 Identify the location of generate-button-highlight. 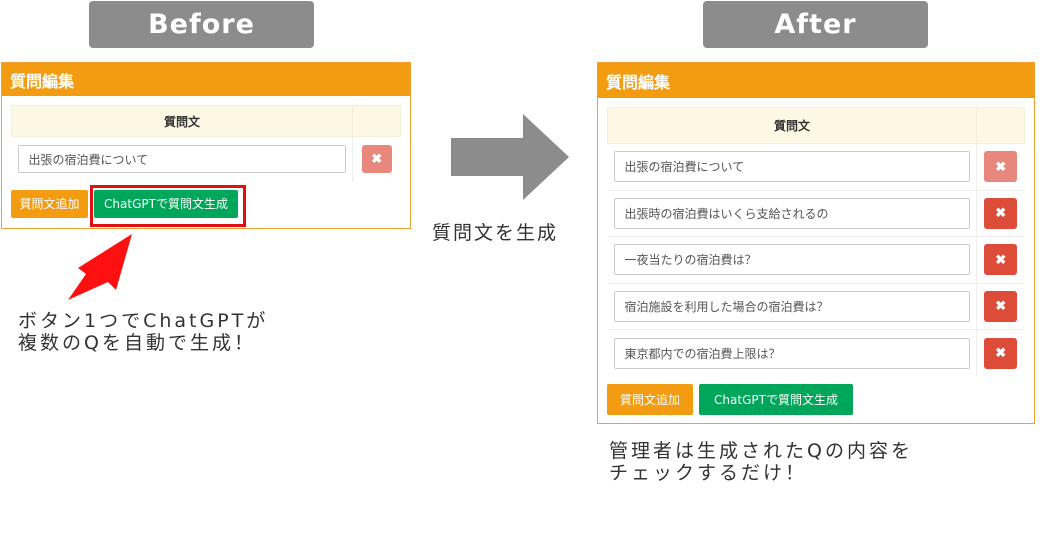
(168, 206).